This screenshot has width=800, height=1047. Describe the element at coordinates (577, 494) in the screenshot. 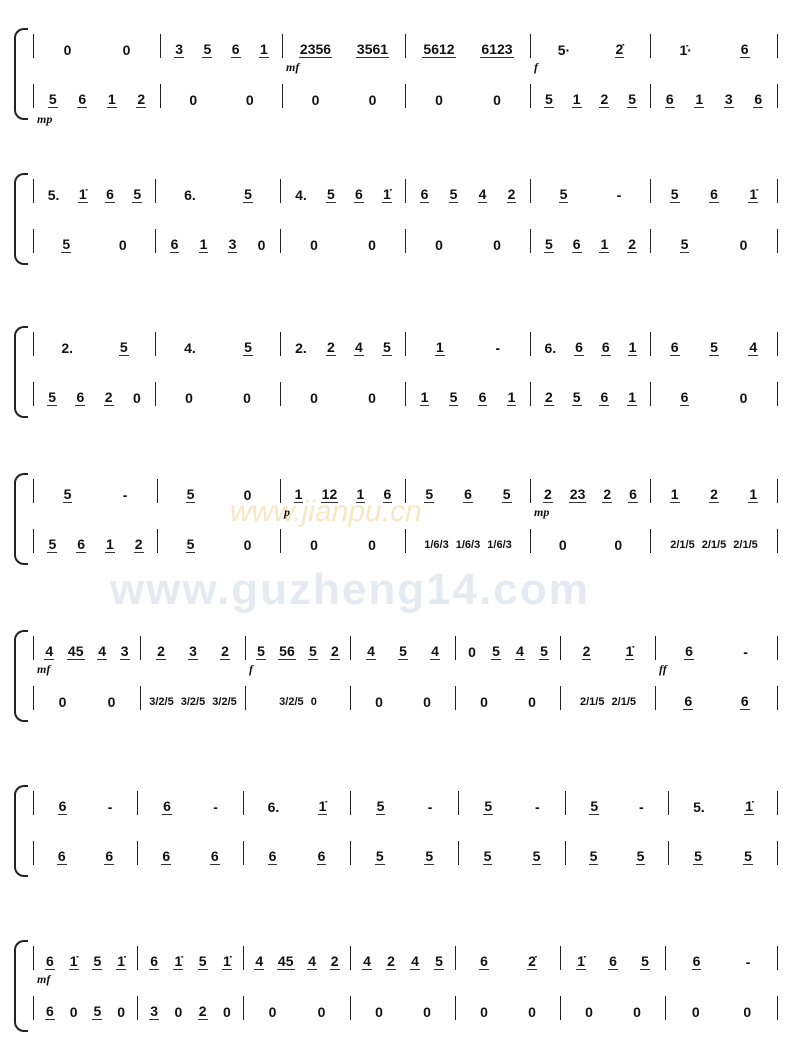

I see `note: 23` at that location.